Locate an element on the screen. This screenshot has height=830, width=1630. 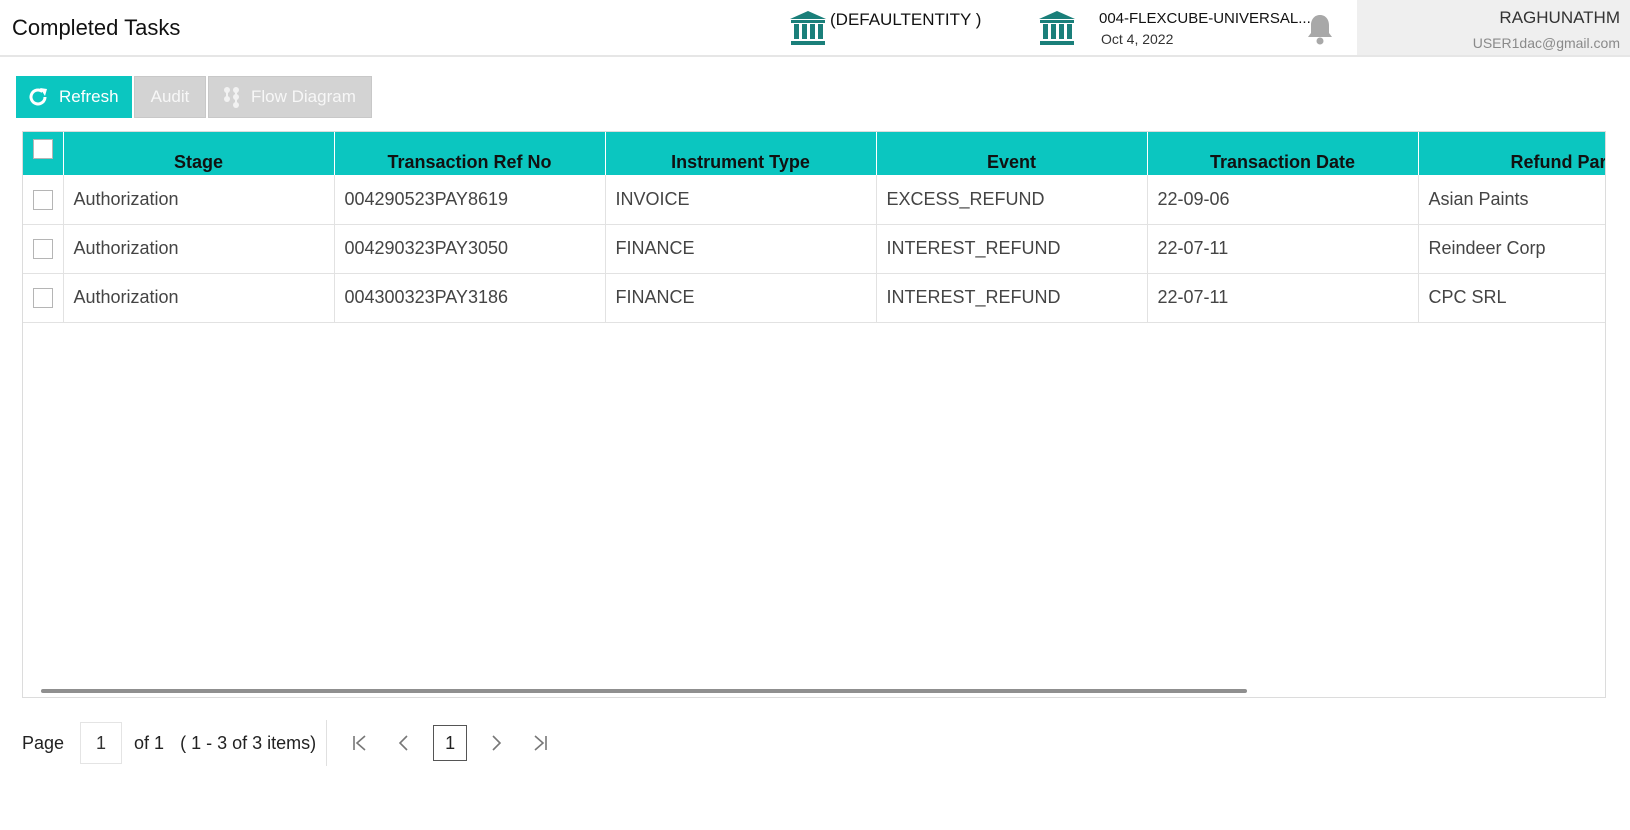
entity-selector: (DEFAULTENTITY ) is located at coordinates (884, 28).